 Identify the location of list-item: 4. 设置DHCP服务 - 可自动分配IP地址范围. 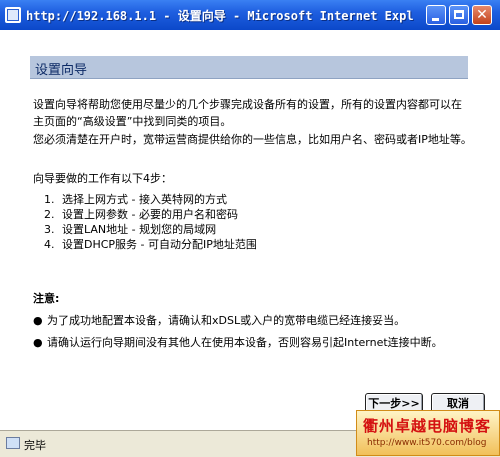
(150, 244).